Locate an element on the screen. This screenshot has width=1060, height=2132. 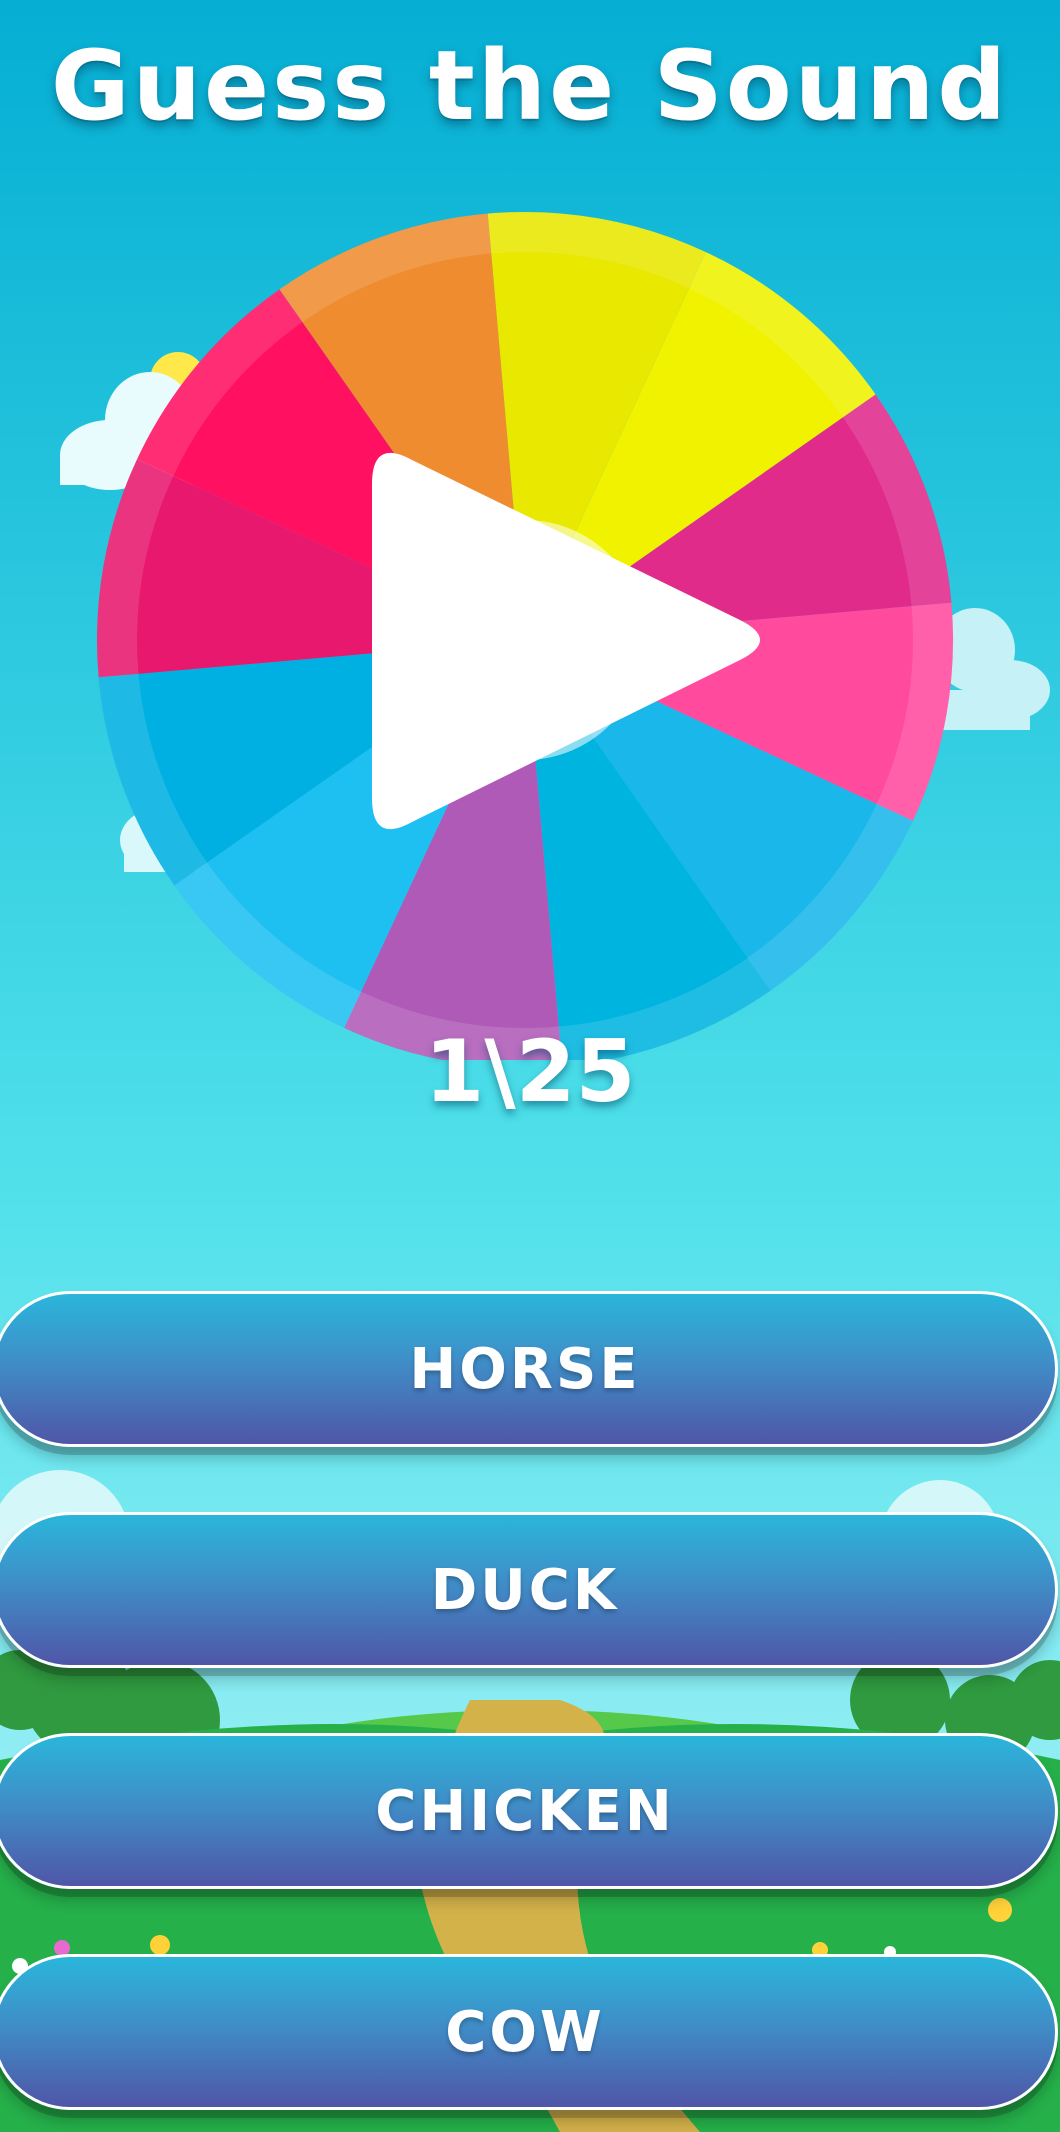
question-counter: 1\25 is located at coordinates (530, 1072).